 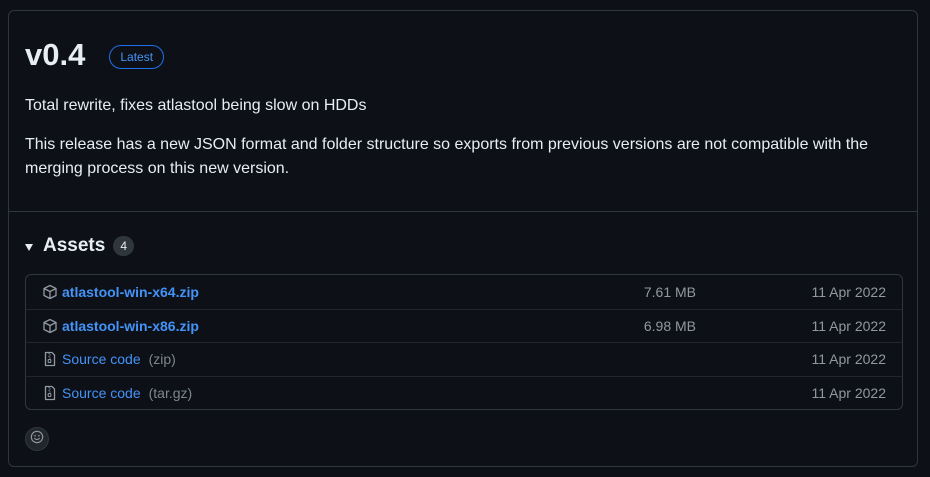 I want to click on asset-format: (zip), so click(x=162, y=359).